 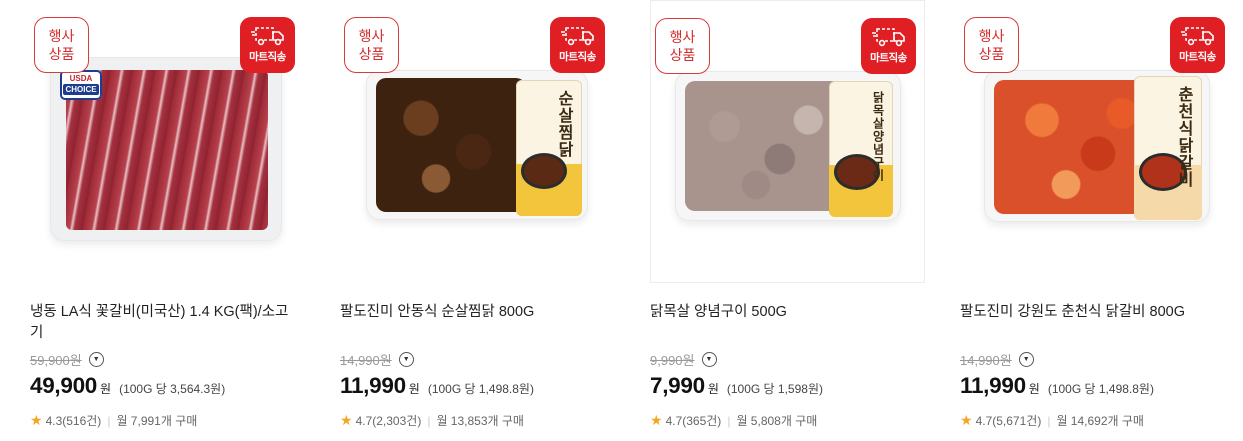 I want to click on original-price: 9,990원, so click(x=672, y=360).